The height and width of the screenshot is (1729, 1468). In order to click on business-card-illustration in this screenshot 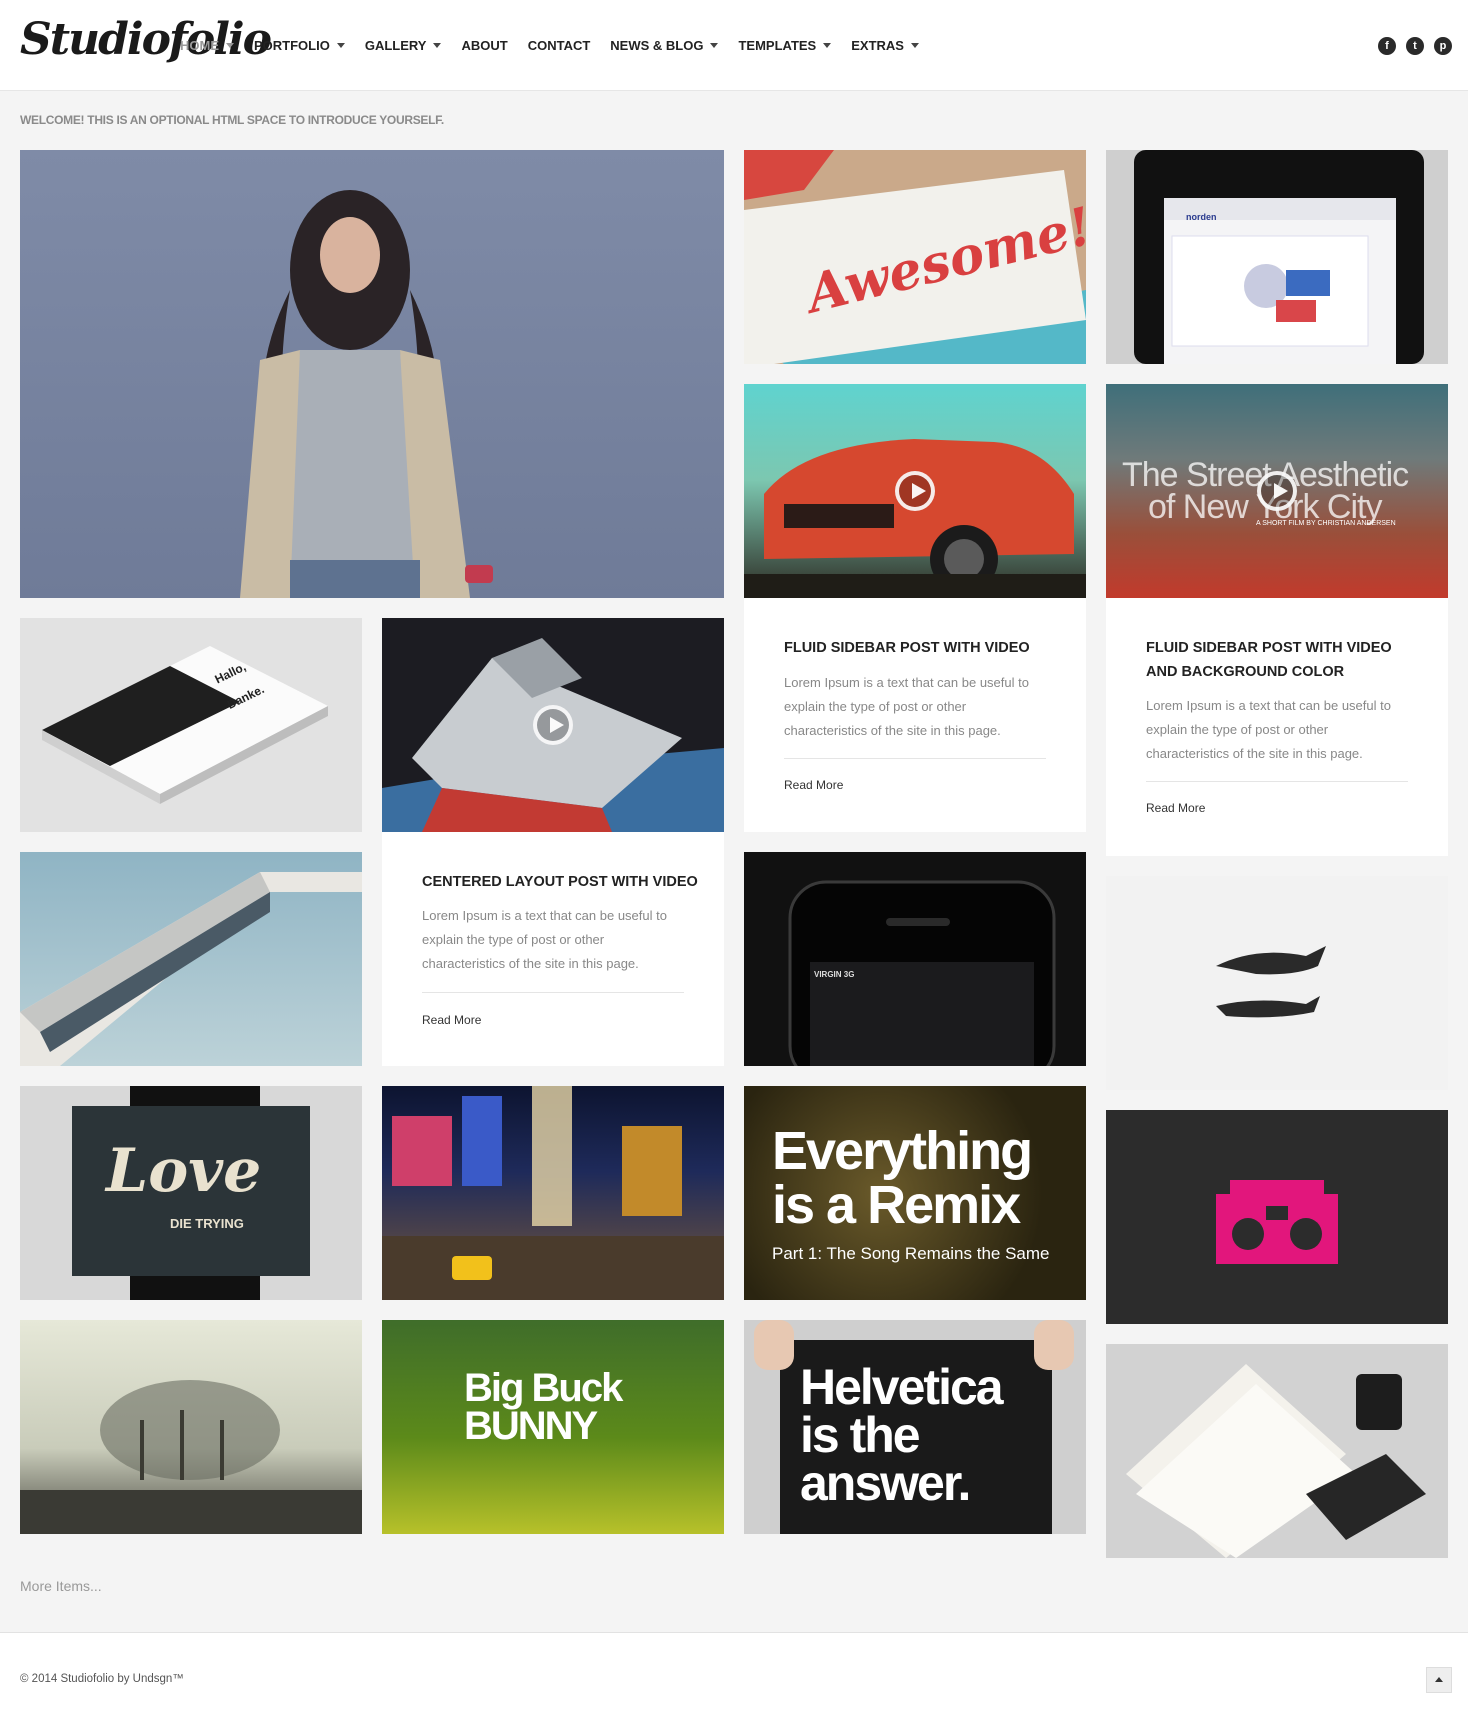, I will do `click(185, 725)`.